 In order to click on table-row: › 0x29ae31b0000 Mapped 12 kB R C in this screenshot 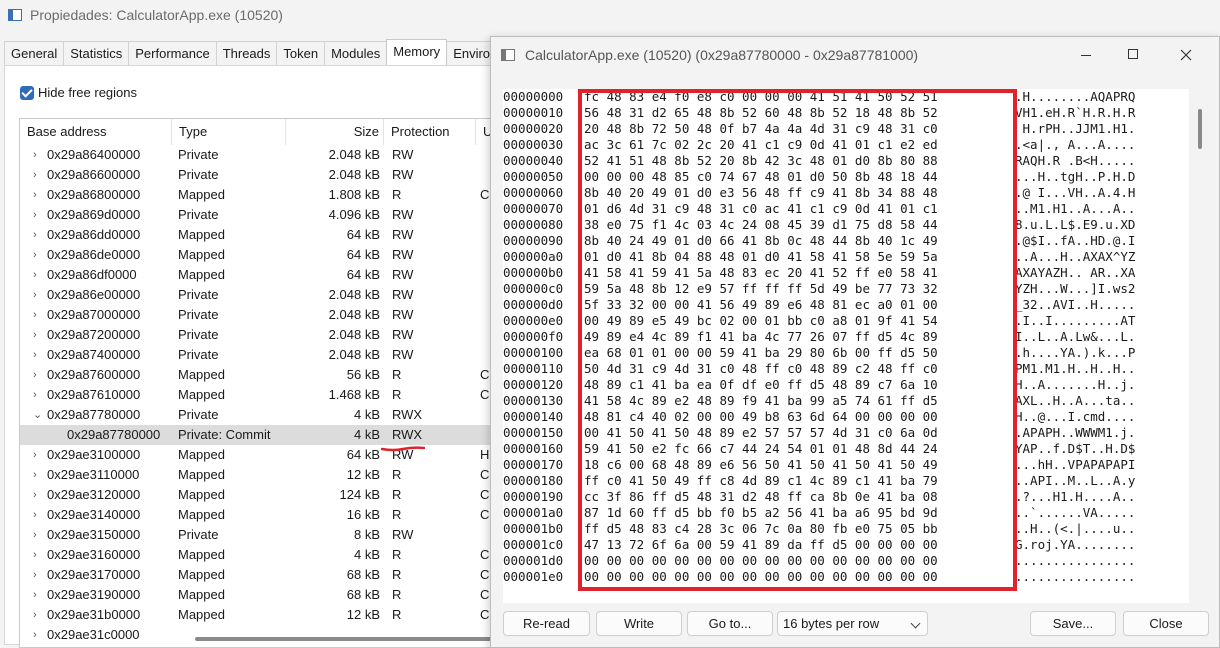, I will do `click(260, 615)`.